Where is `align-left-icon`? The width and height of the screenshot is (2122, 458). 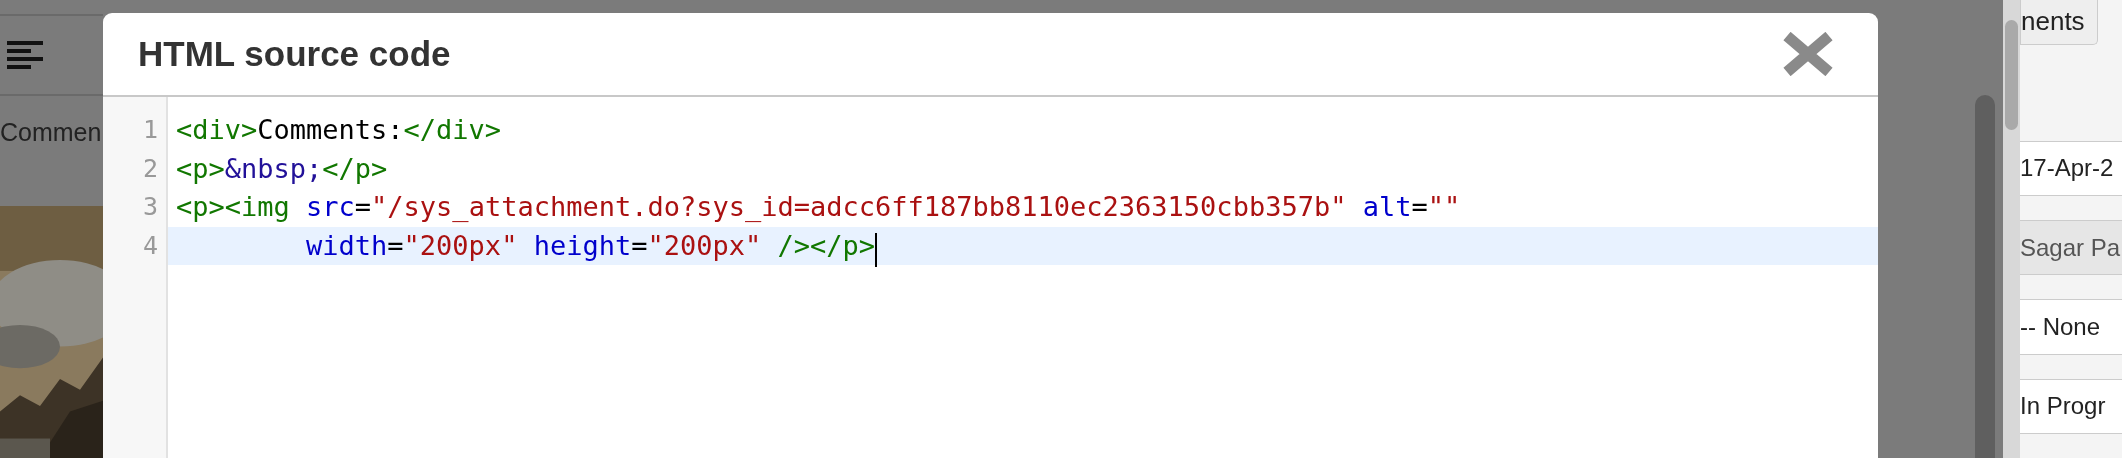
align-left-icon is located at coordinates (25, 55).